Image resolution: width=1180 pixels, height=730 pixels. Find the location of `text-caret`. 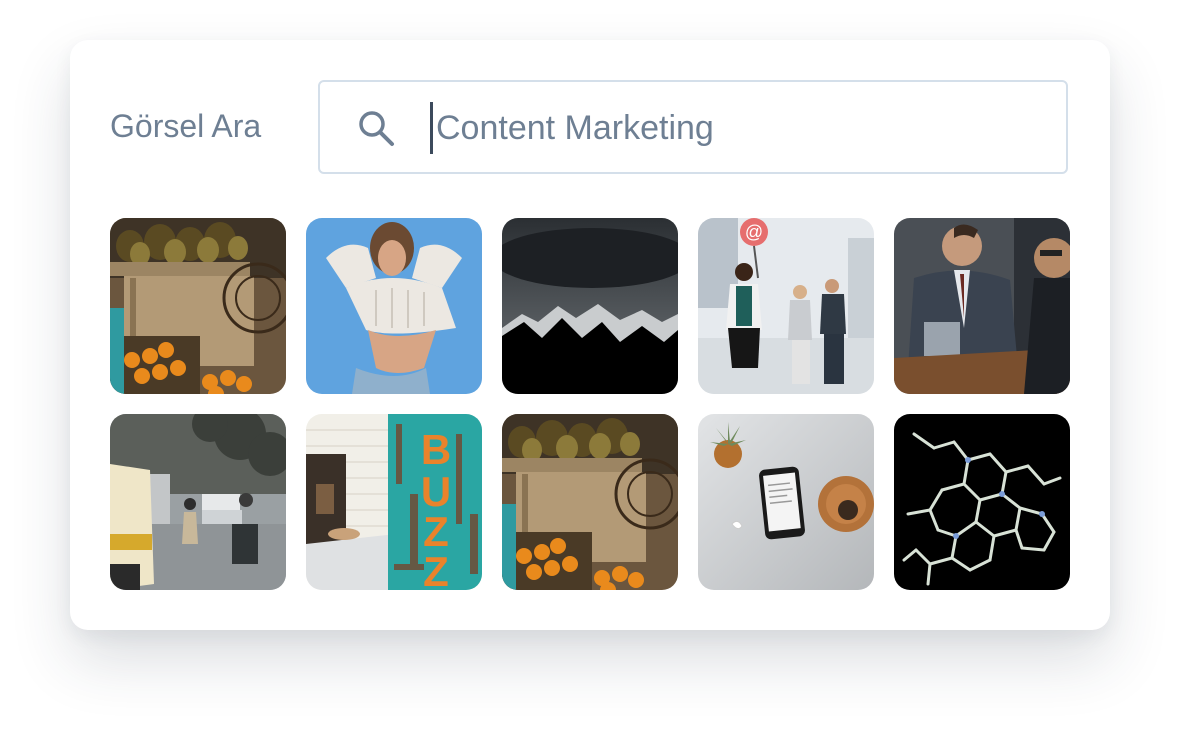

text-caret is located at coordinates (431, 128).